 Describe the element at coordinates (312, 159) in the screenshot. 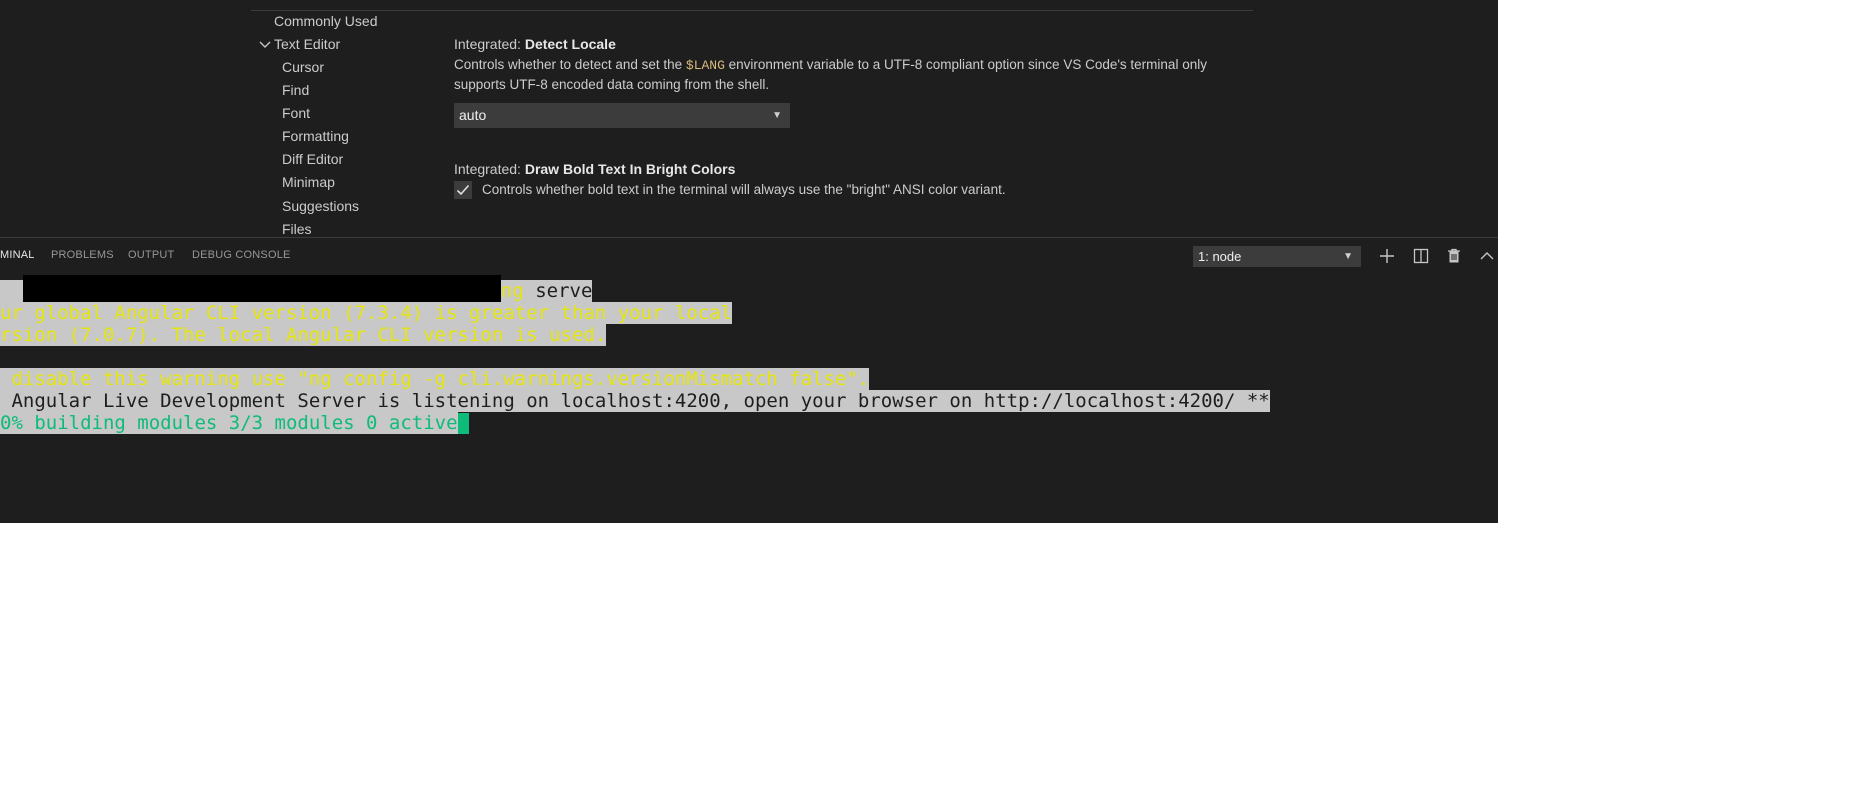

I see `toc-item-diff-editor: Diff Editor` at that location.